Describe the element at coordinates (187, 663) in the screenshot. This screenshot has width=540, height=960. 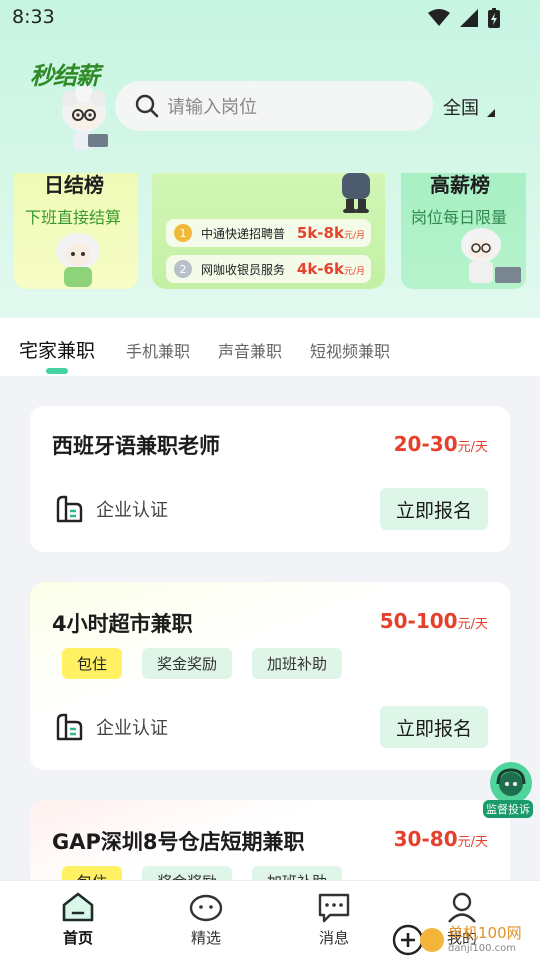
I see `tag-bonus: 奖金奖励` at that location.